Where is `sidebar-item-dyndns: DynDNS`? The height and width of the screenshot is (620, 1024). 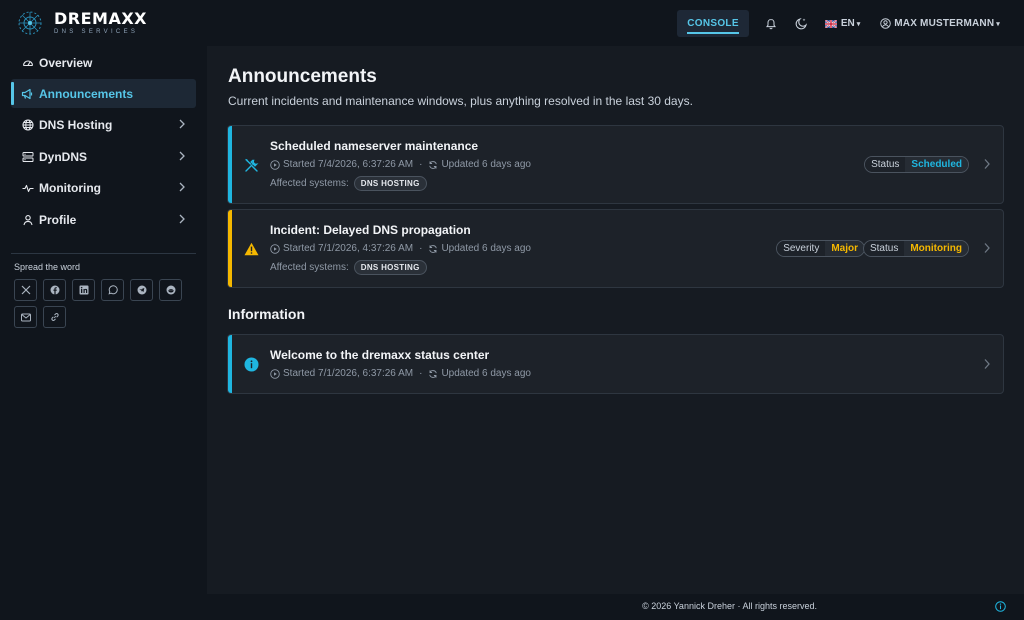 sidebar-item-dyndns: DynDNS is located at coordinates (103, 156).